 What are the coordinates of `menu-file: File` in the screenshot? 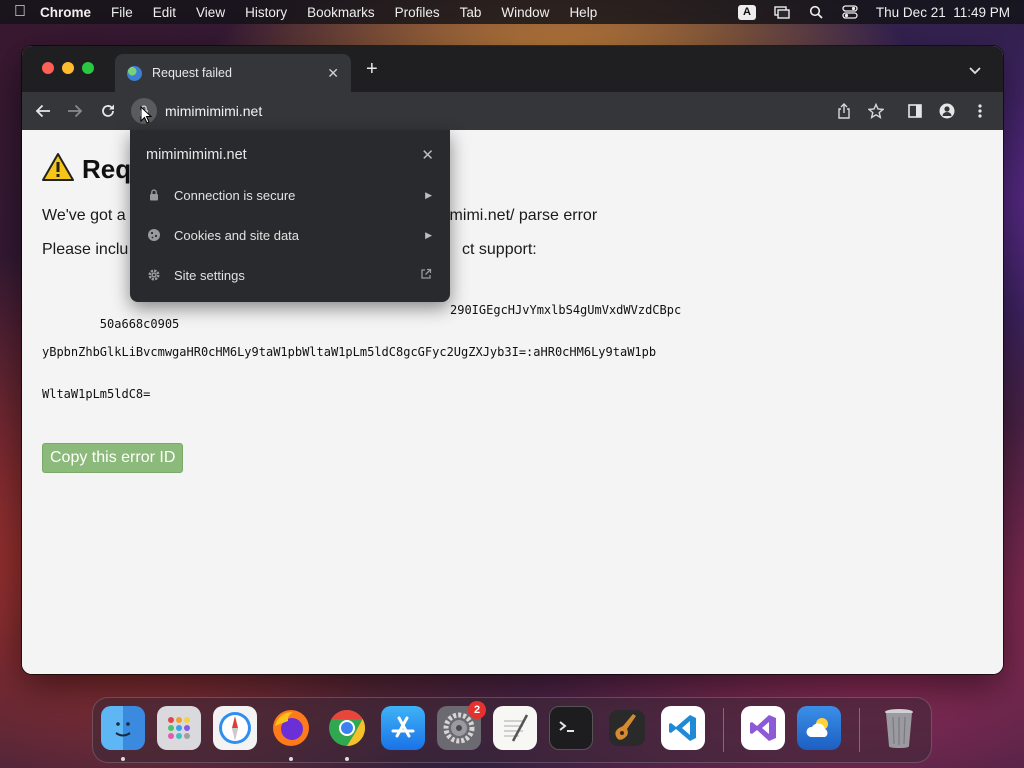 It's located at (122, 12).